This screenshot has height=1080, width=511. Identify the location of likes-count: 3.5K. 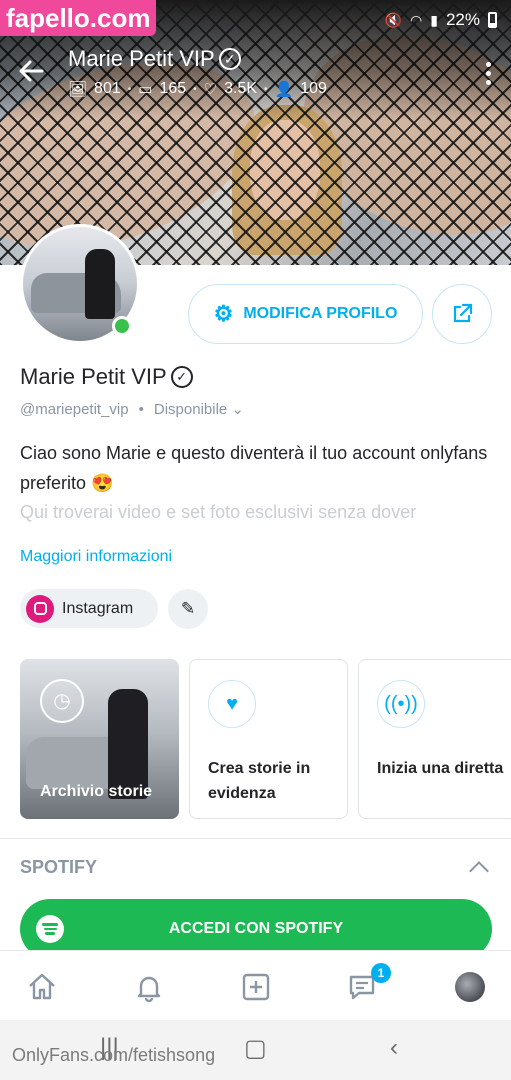
(241, 88).